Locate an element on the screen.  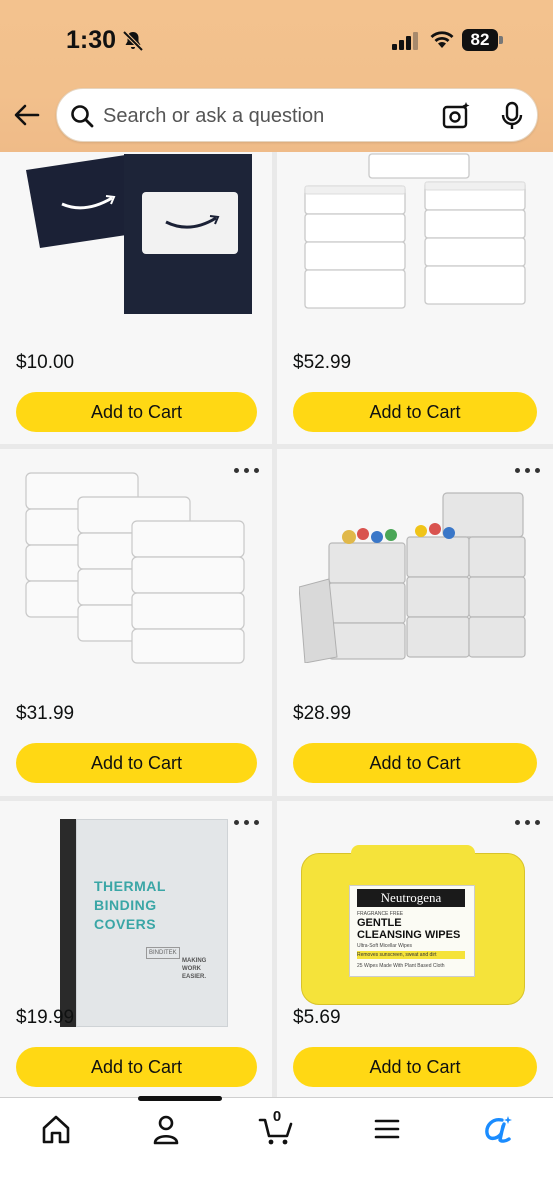
search-bar is located at coordinates (297, 115).